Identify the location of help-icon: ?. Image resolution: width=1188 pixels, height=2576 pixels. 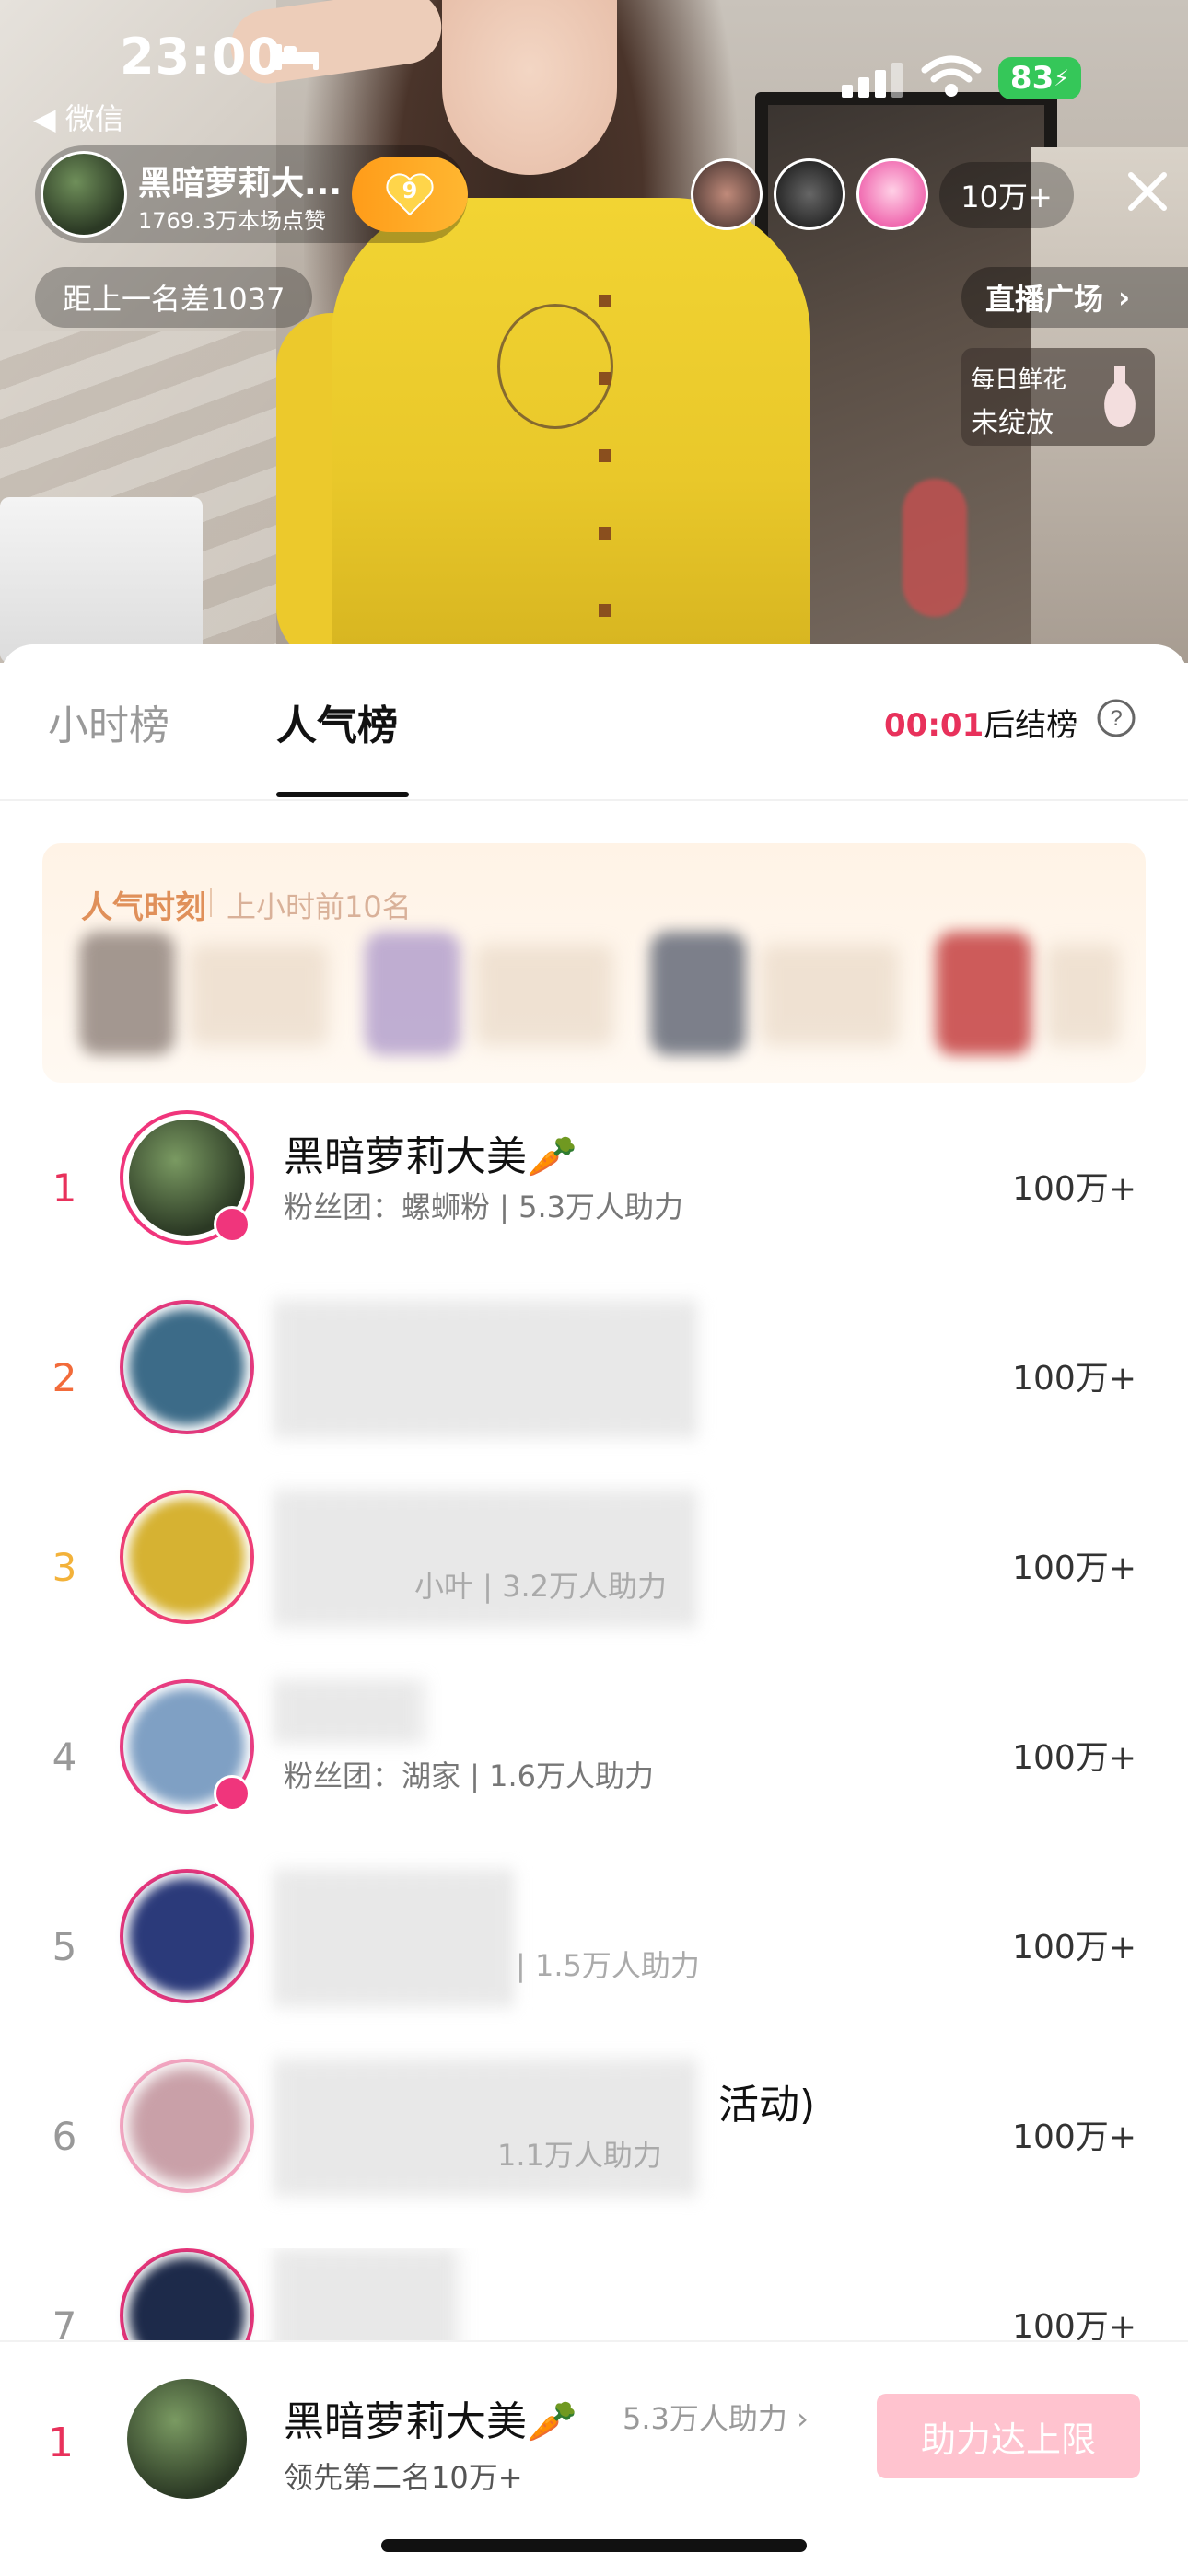
(1116, 718).